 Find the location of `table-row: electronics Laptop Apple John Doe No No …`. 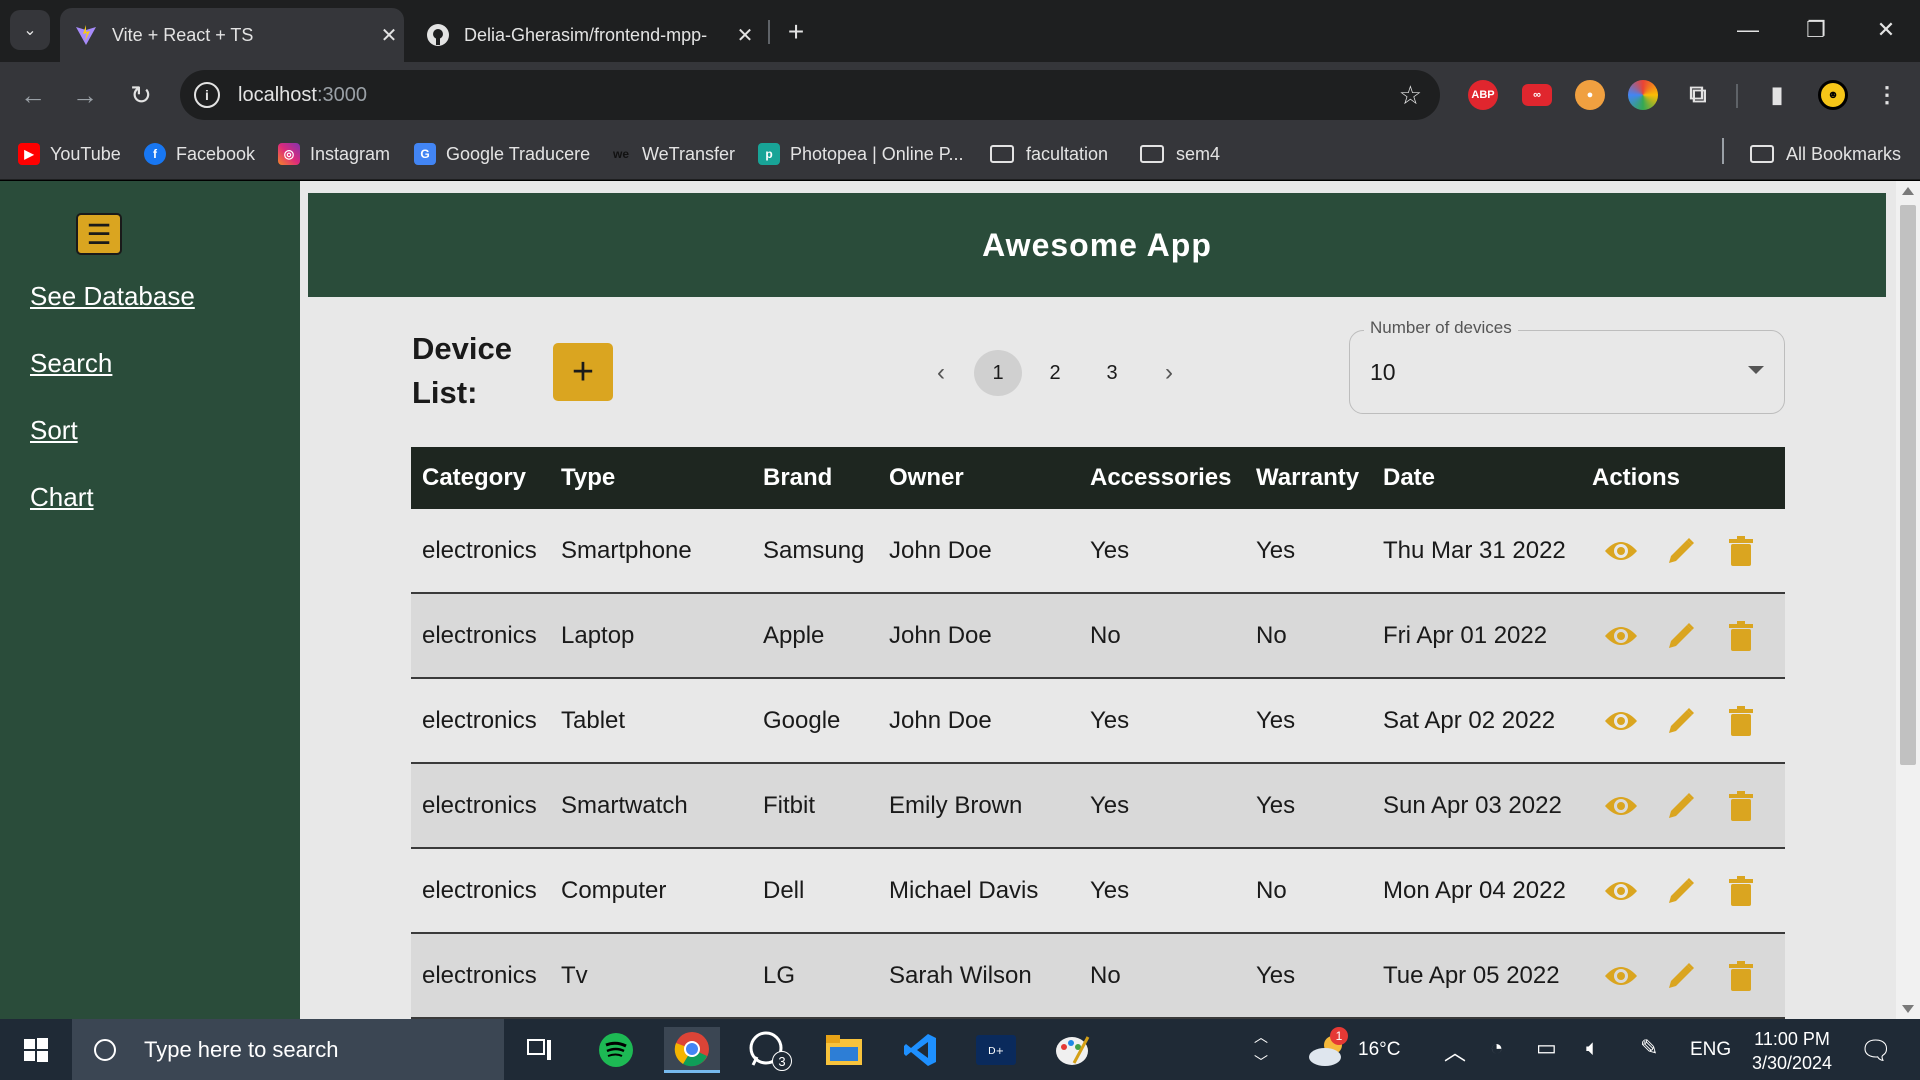

table-row: electronics Laptop Apple John Doe No No … is located at coordinates (1098, 636).